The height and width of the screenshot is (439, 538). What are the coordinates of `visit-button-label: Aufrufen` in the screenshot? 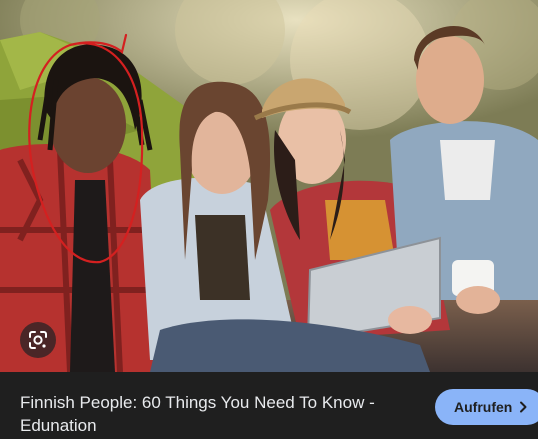 It's located at (483, 407).